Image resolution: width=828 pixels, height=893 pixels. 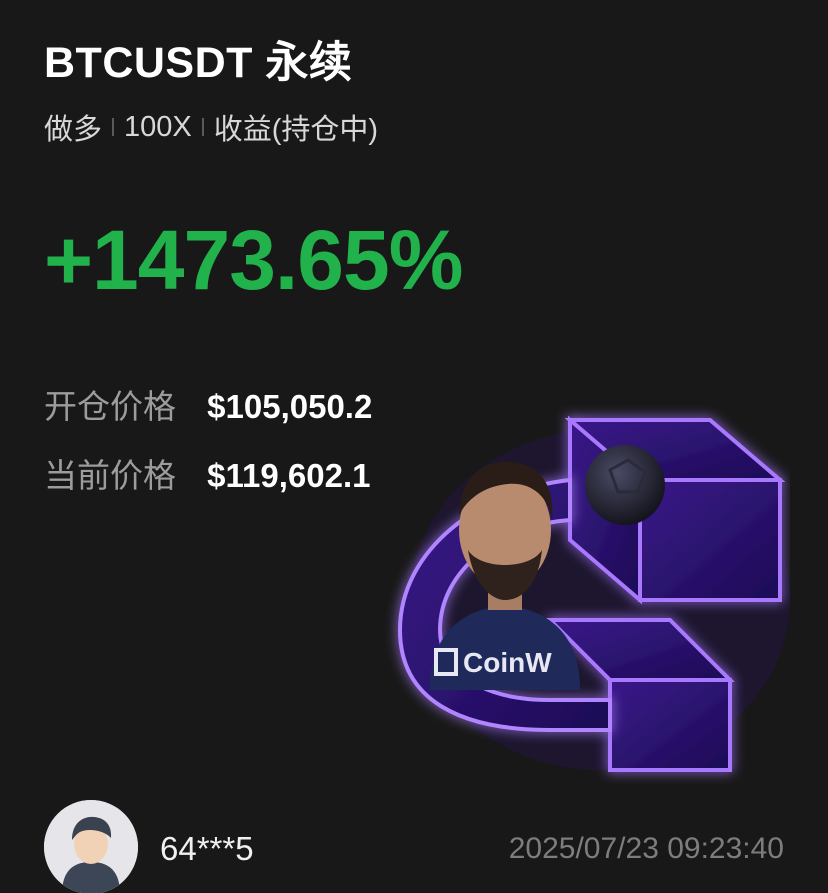 I want to click on timestamp: 2025/07/23 09:23:40, so click(x=646, y=848).